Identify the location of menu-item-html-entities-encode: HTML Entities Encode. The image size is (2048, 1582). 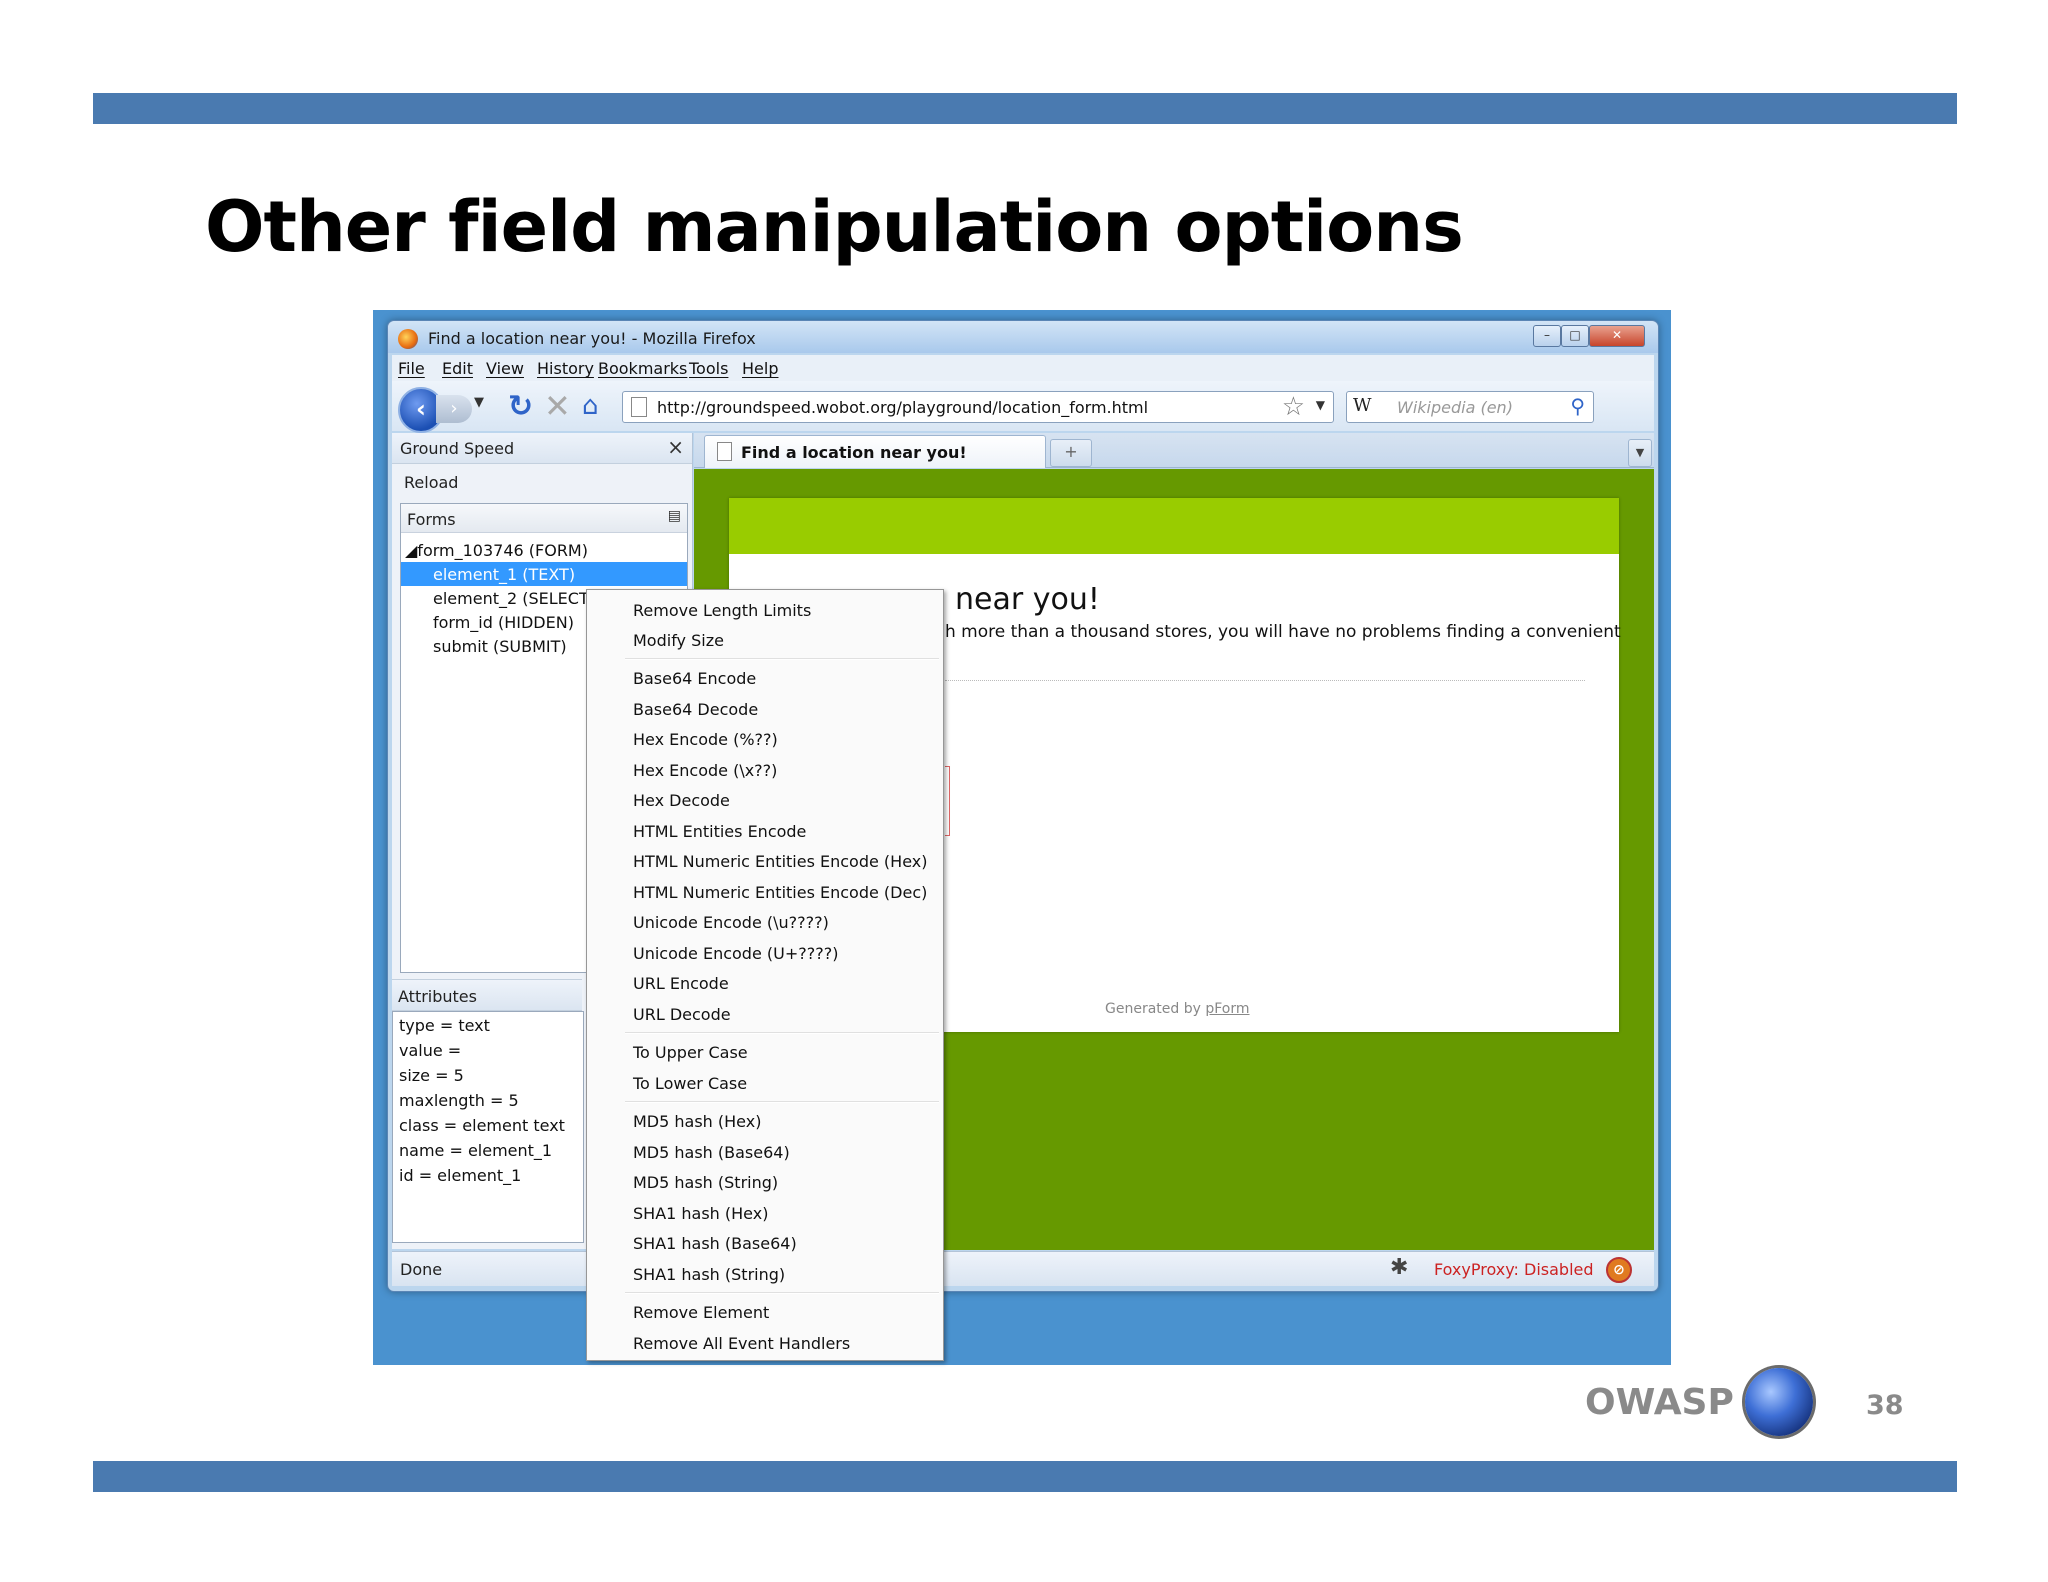
(719, 831).